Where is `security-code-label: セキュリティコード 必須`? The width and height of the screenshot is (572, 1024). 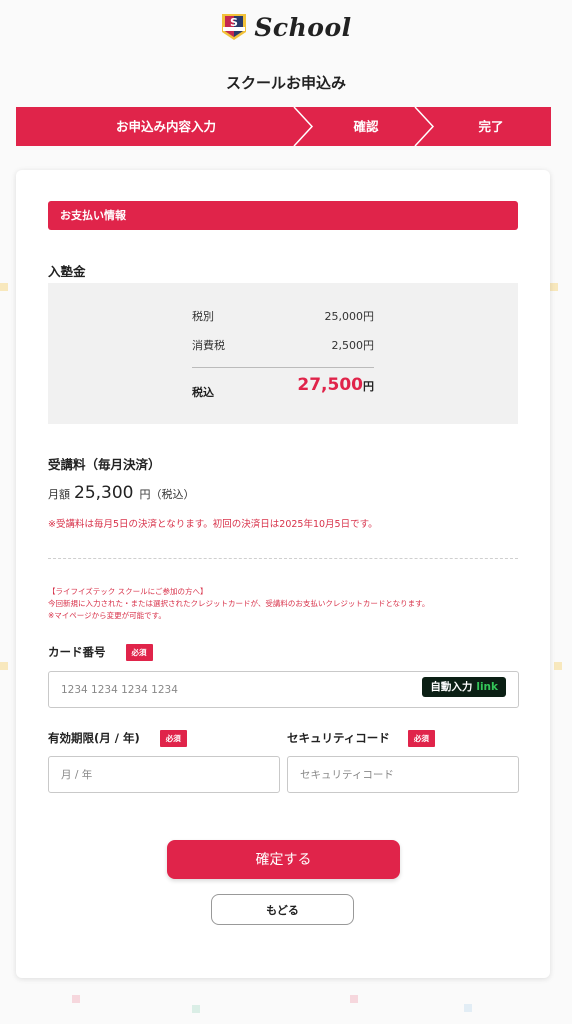
security-code-label: セキュリティコード 必須 is located at coordinates (361, 738).